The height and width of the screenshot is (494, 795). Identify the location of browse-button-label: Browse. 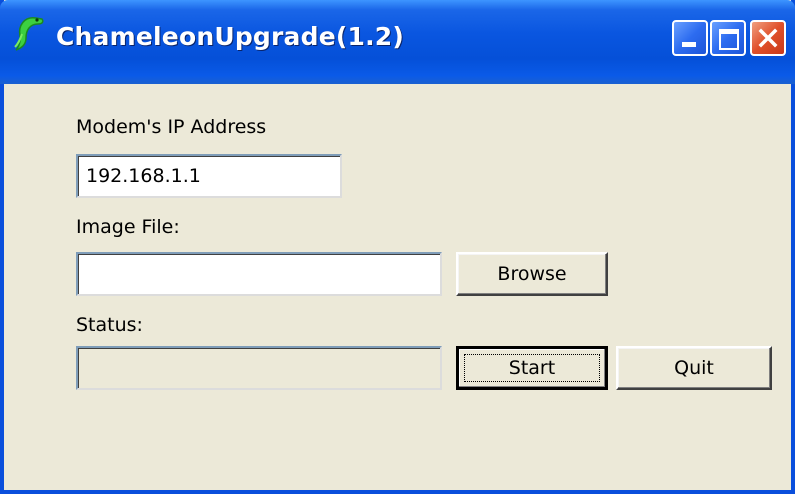
(532, 274).